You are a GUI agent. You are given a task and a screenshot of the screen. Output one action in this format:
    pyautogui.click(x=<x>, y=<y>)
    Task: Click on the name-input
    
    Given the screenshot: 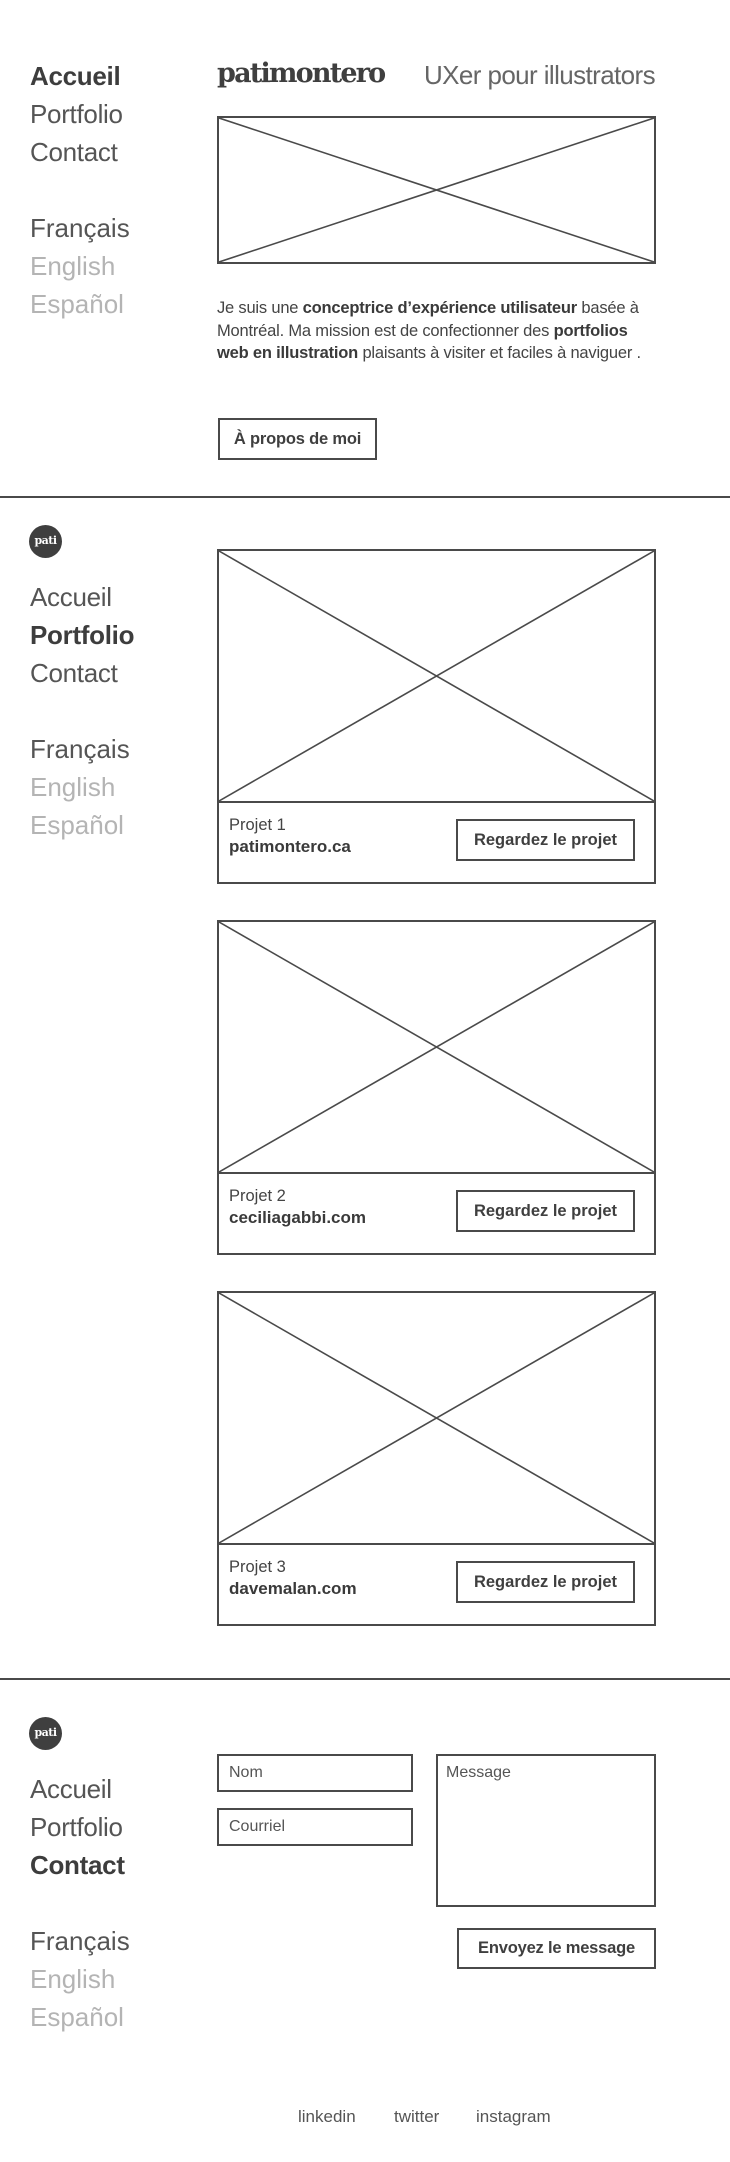 What is the action you would take?
    pyautogui.click(x=315, y=1773)
    